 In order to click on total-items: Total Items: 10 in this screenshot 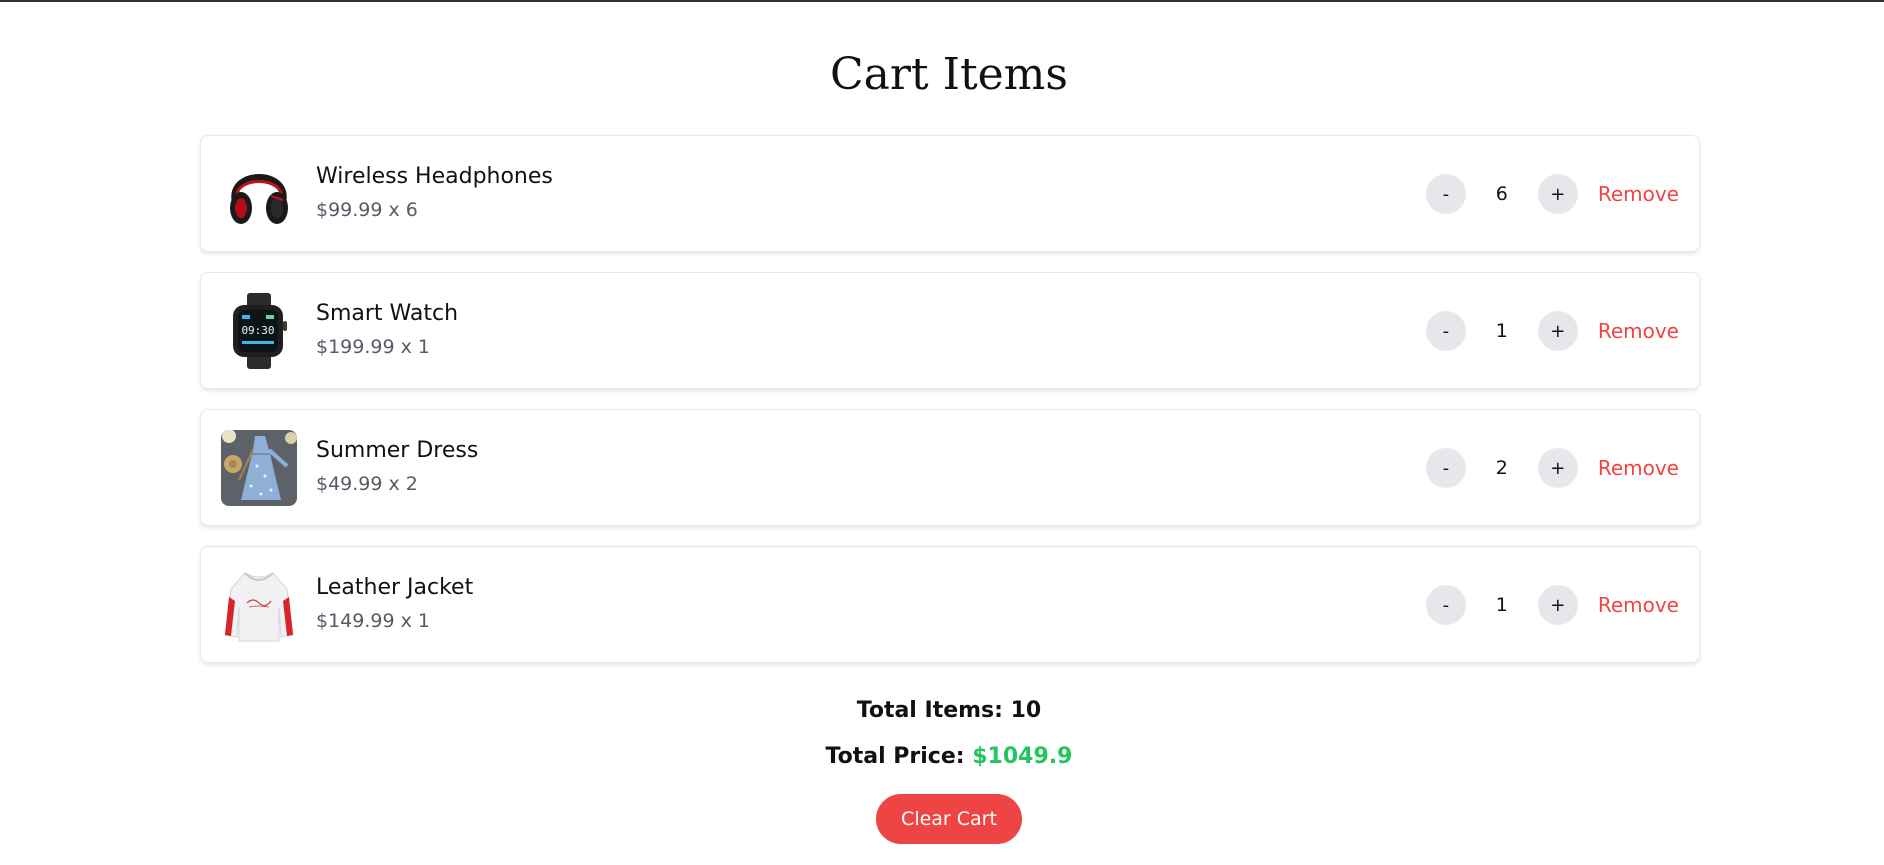, I will do `click(949, 710)`.